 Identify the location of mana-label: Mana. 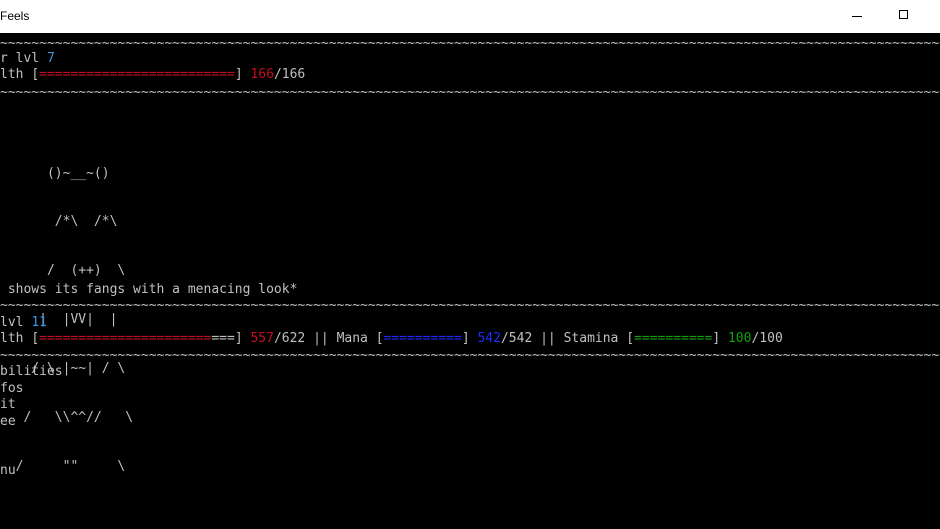
(356, 338).